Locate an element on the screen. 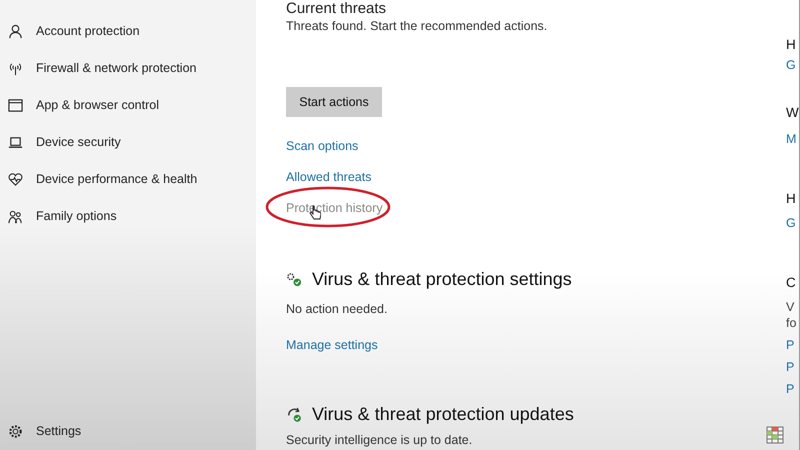 The height and width of the screenshot is (450, 800). link: Allowed threats is located at coordinates (329, 177).